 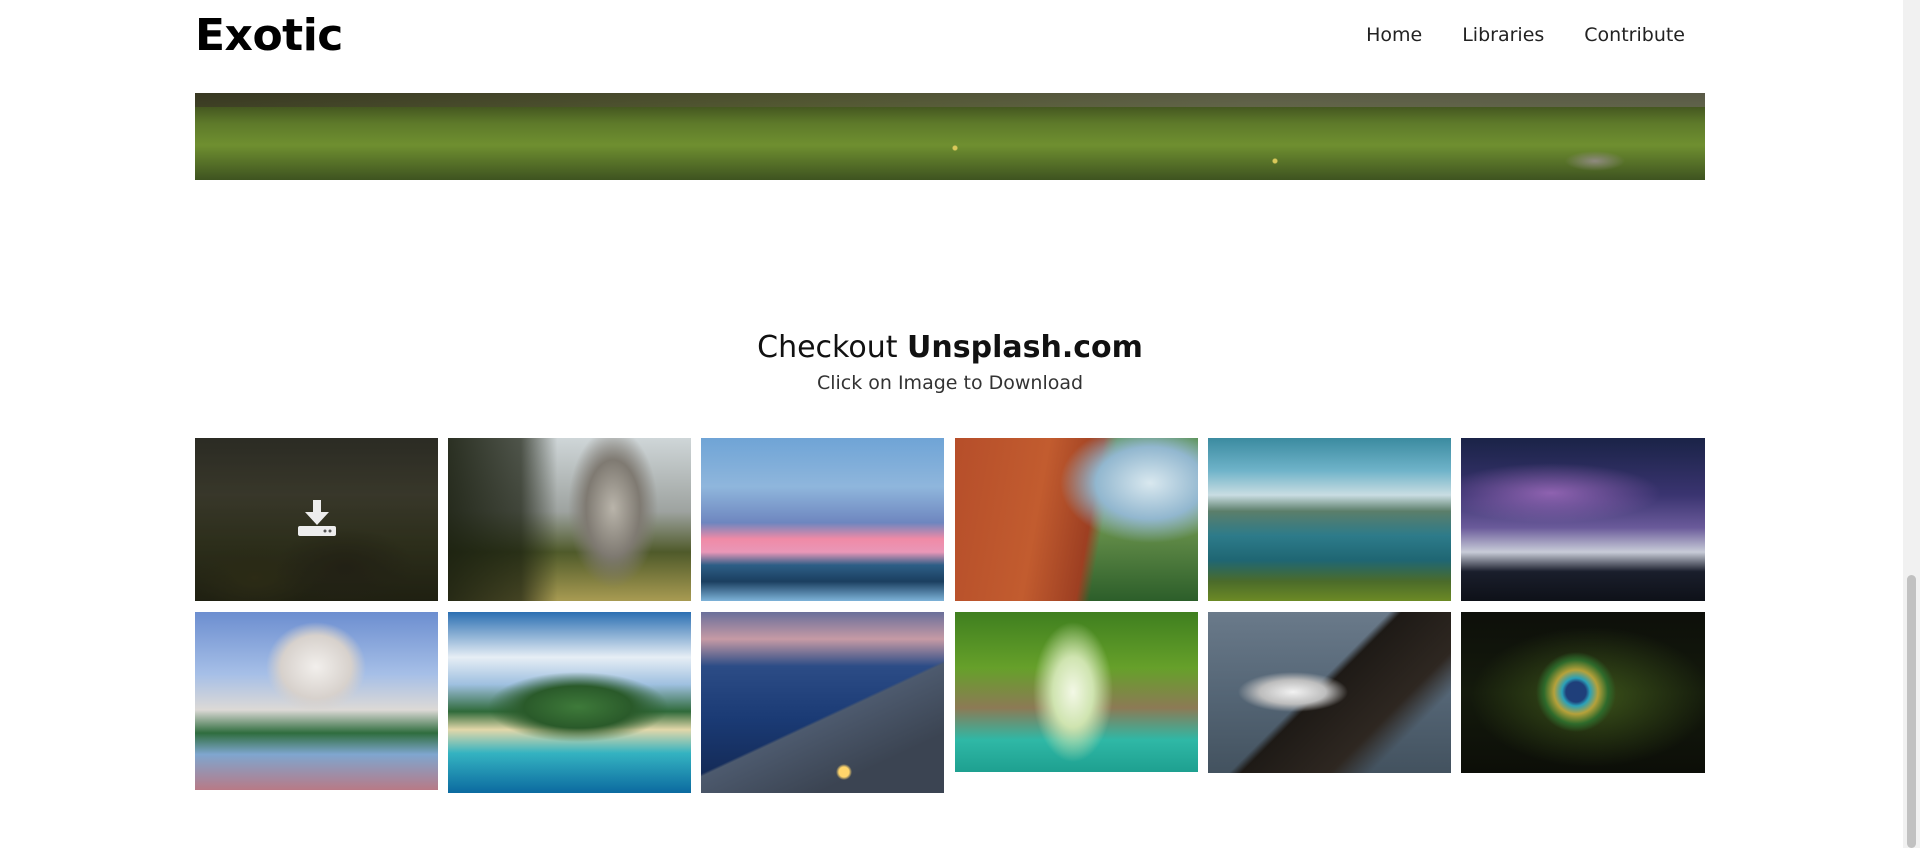 I want to click on page-scrollbar, so click(x=1911, y=424).